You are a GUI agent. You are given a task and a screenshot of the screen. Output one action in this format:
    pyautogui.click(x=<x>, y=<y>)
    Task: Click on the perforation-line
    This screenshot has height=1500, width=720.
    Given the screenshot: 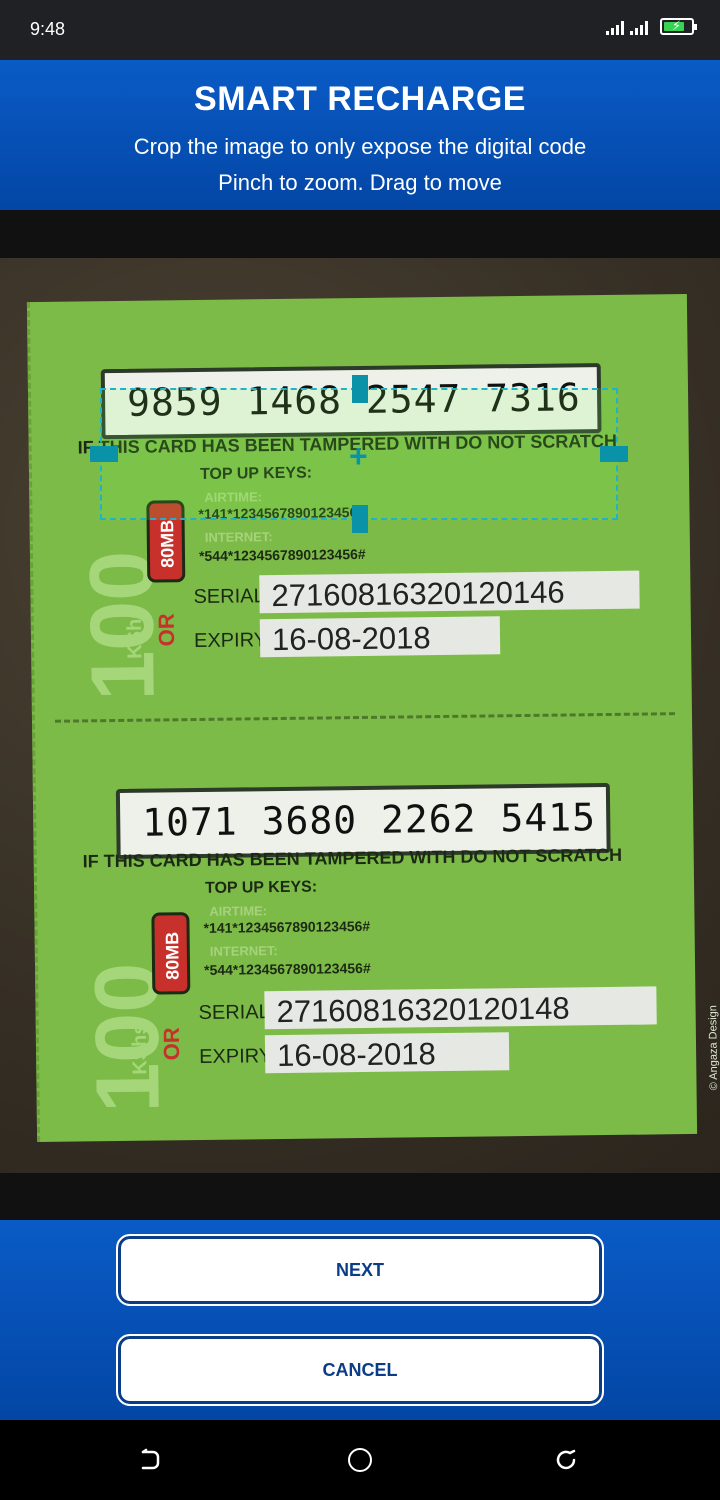 What is the action you would take?
    pyautogui.click(x=364, y=717)
    